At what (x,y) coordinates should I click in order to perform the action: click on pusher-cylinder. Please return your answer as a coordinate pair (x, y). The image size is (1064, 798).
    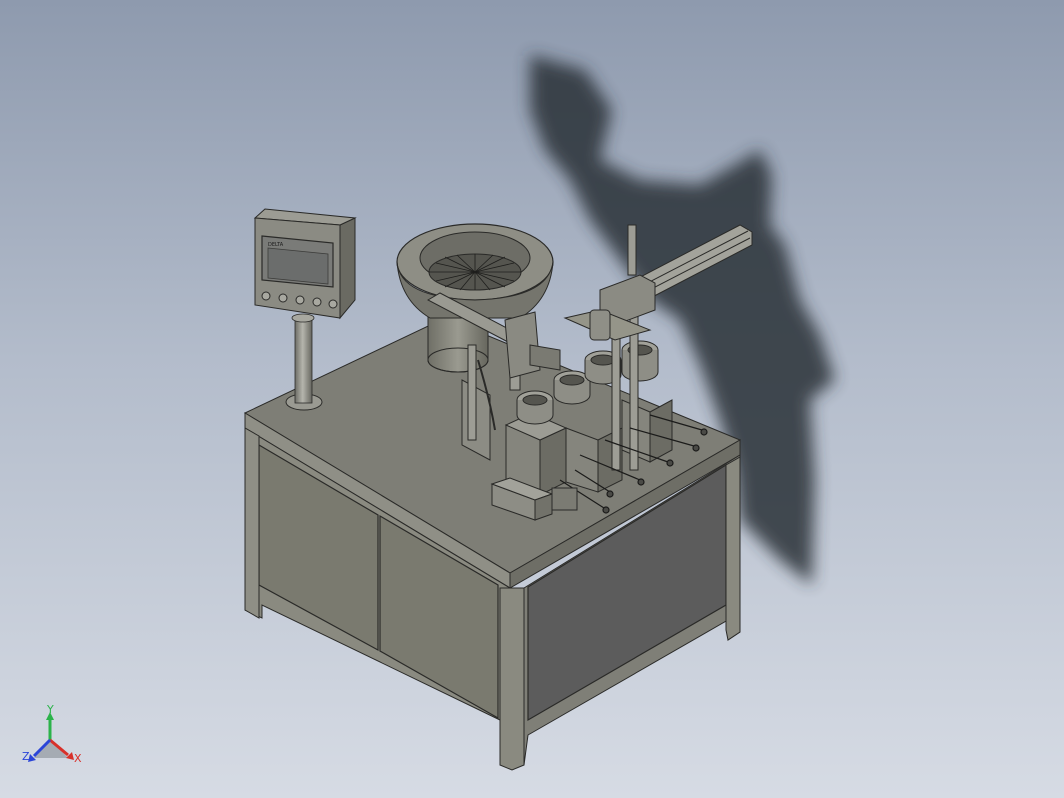
    Looking at the image, I should click on (600, 325).